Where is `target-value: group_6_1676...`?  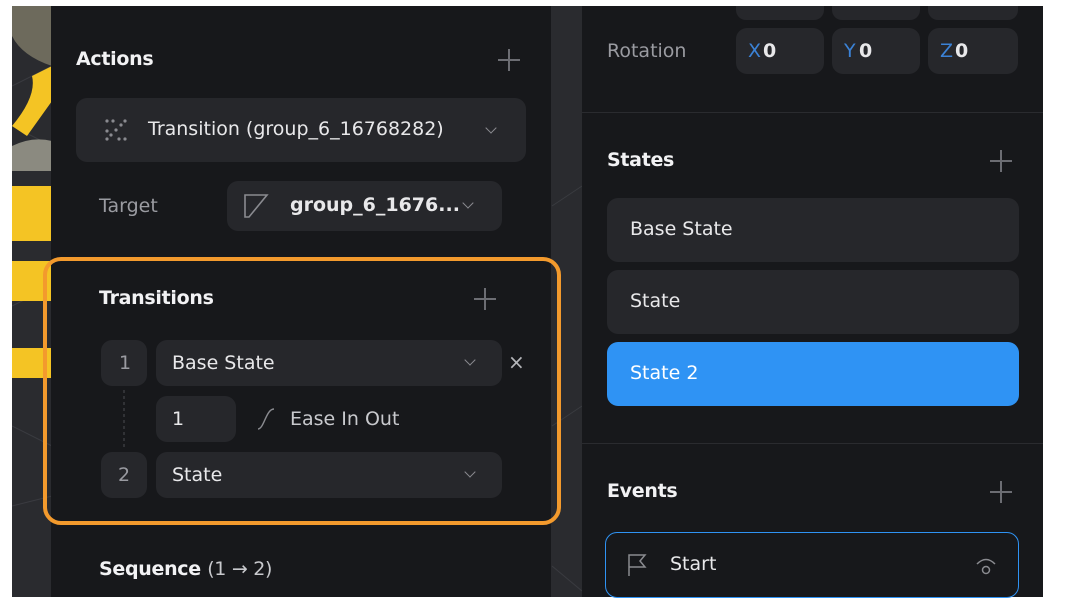
target-value: group_6_1676... is located at coordinates (375, 205).